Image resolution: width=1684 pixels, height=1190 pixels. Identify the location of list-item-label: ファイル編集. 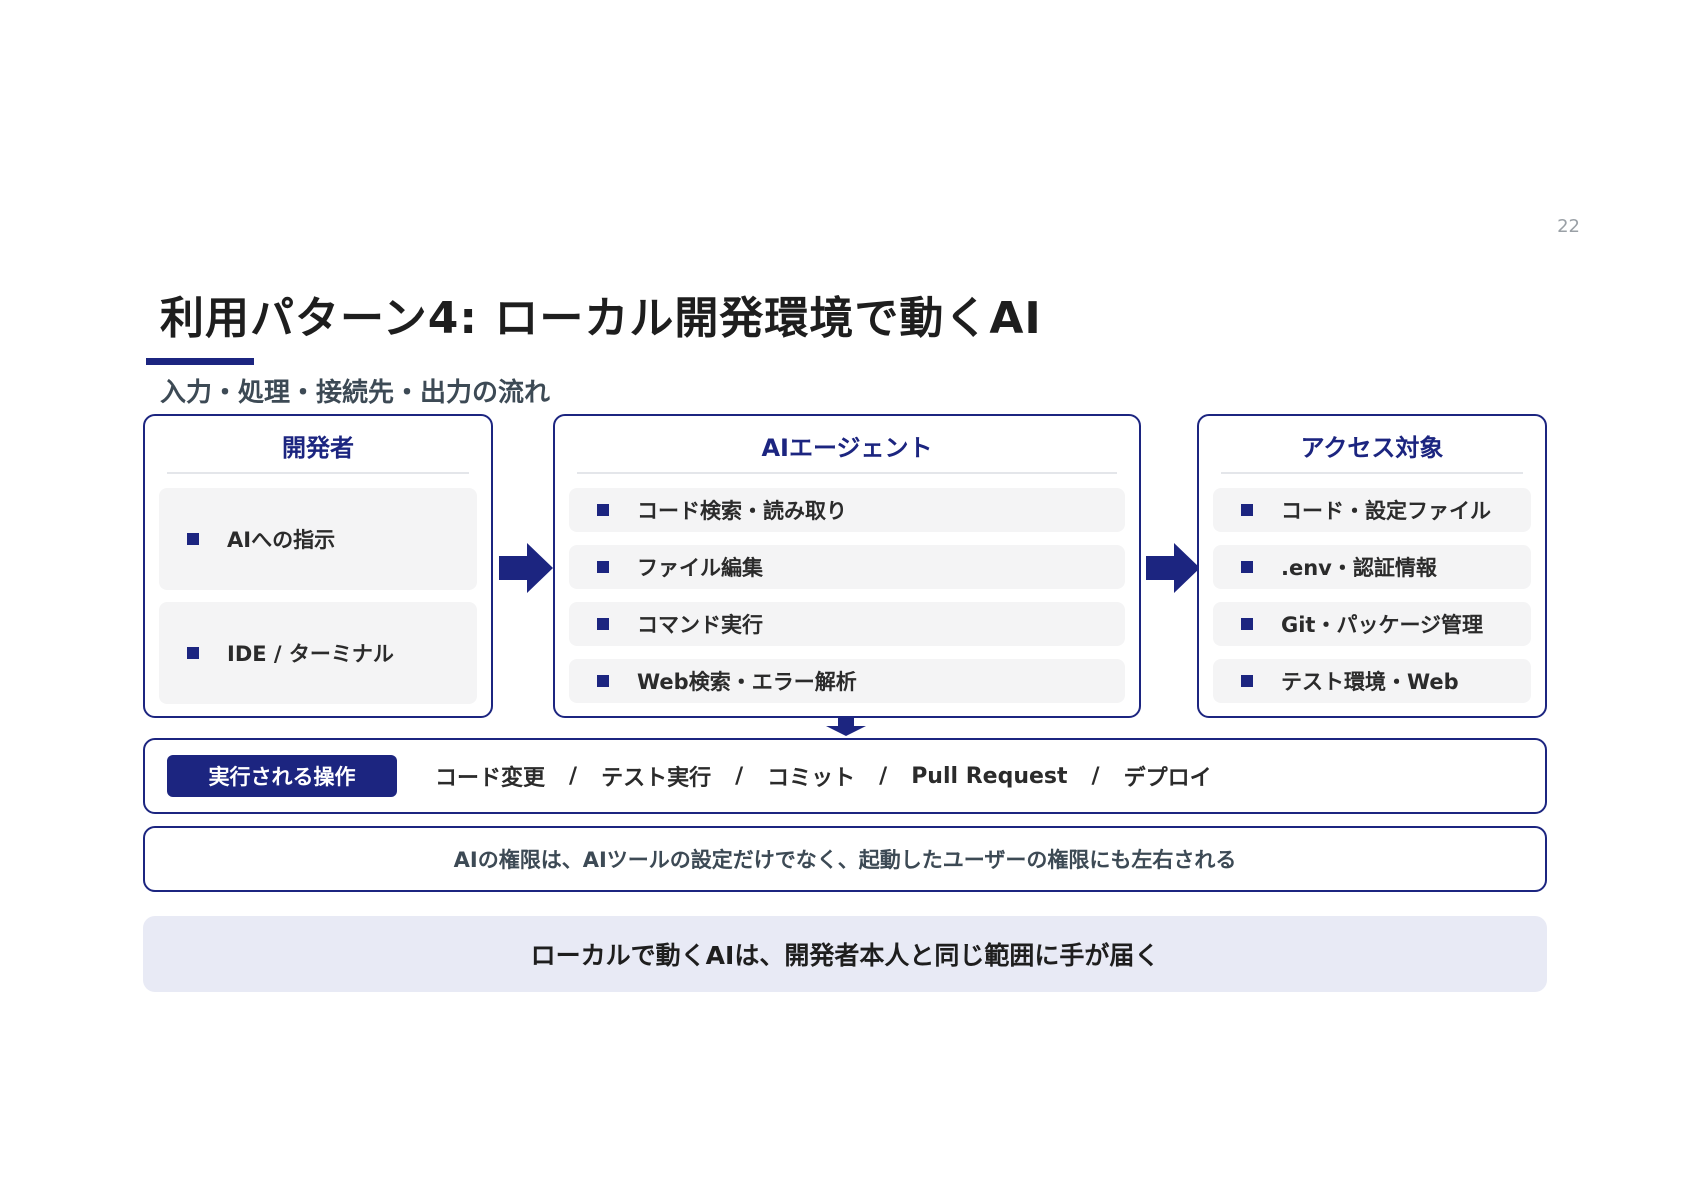
(700, 568).